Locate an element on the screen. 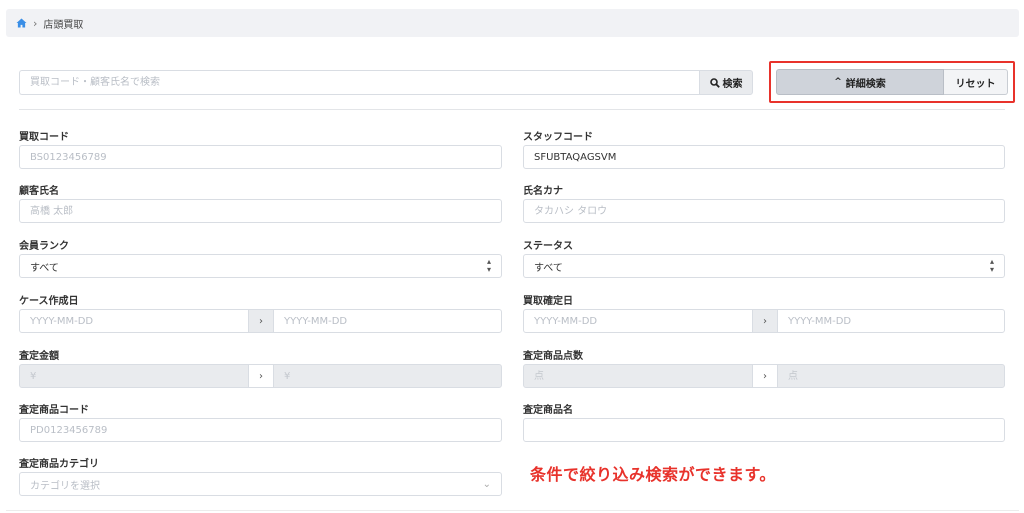 This screenshot has height=513, width=1024. appraisal-item-count-label: 査定商品点数 is located at coordinates (553, 356).